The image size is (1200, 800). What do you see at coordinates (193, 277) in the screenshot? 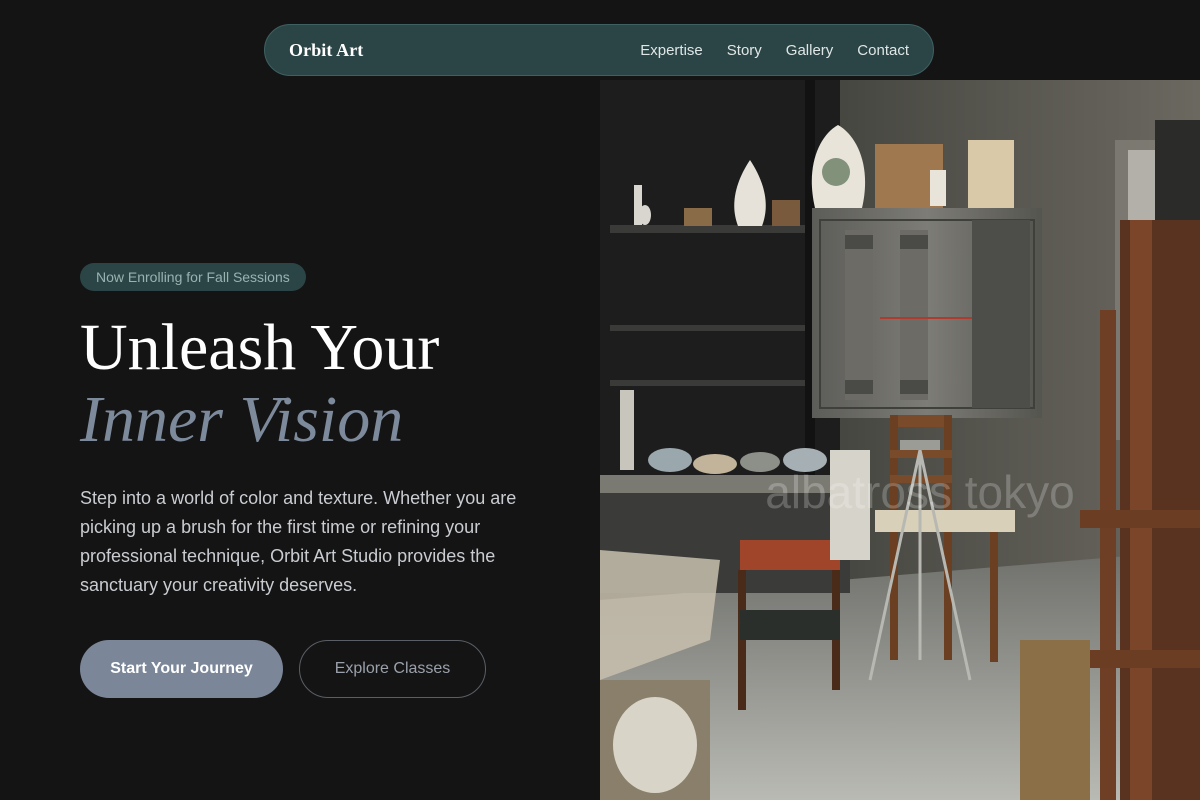
I see `enrollment-badge: Now Enrolling for Fall Sessions` at bounding box center [193, 277].